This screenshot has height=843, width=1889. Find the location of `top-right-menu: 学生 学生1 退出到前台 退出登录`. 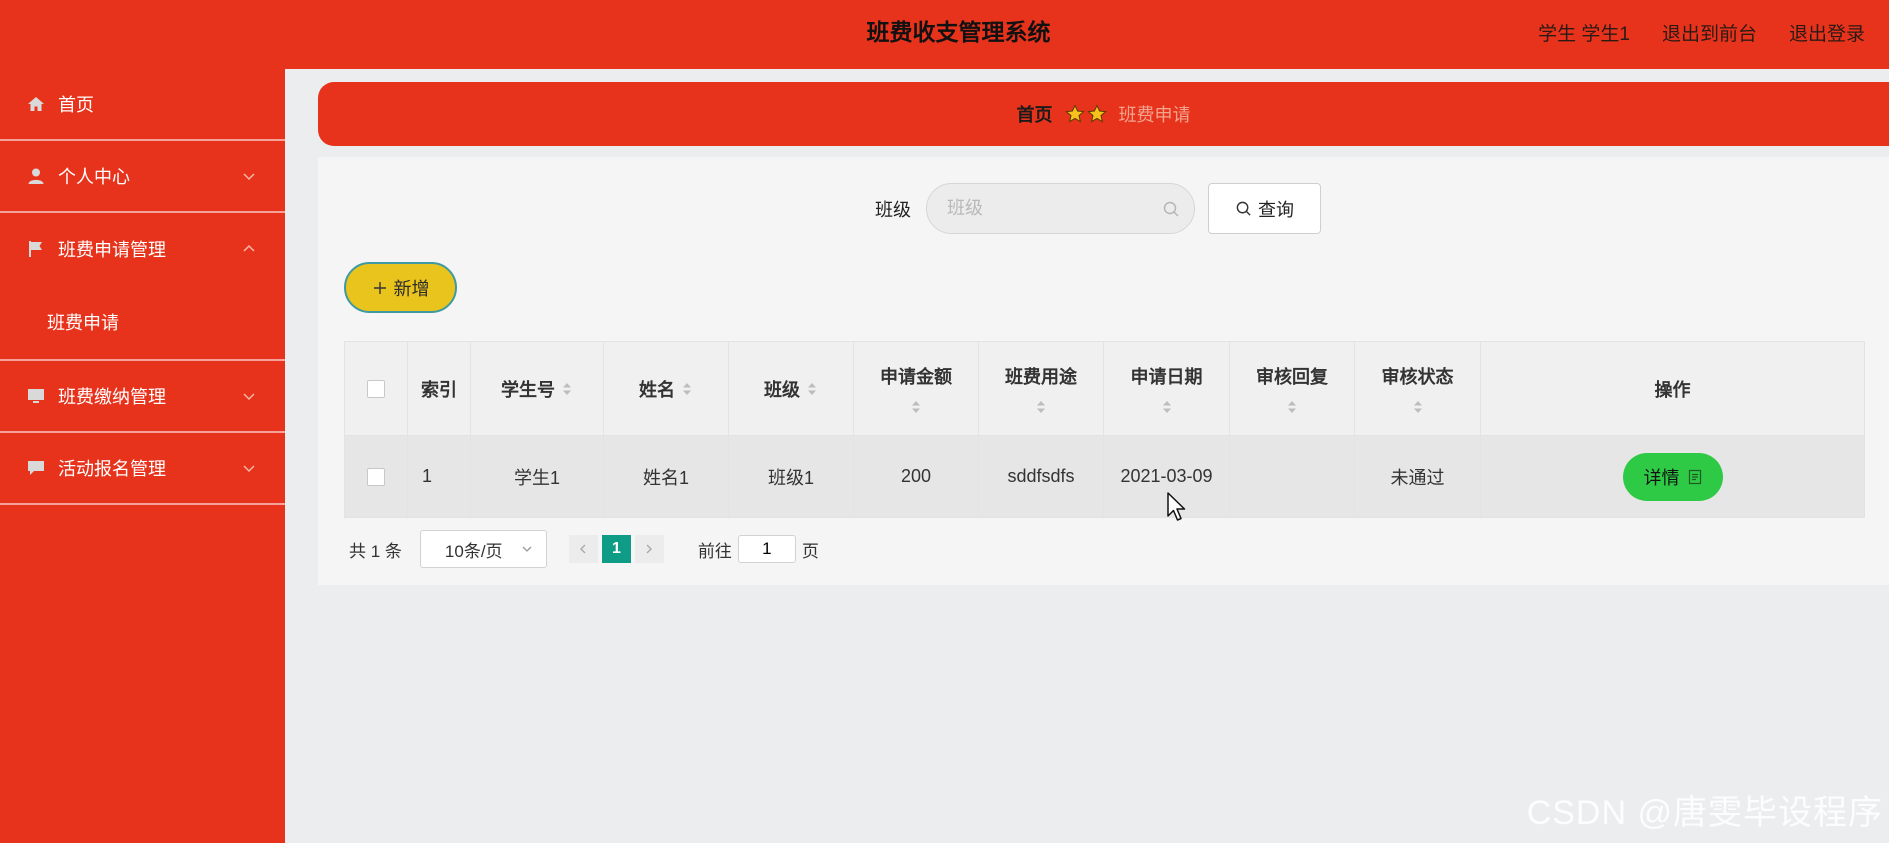

top-right-menu: 学生 学生1 退出到前台 退出登录 is located at coordinates (1701, 32).